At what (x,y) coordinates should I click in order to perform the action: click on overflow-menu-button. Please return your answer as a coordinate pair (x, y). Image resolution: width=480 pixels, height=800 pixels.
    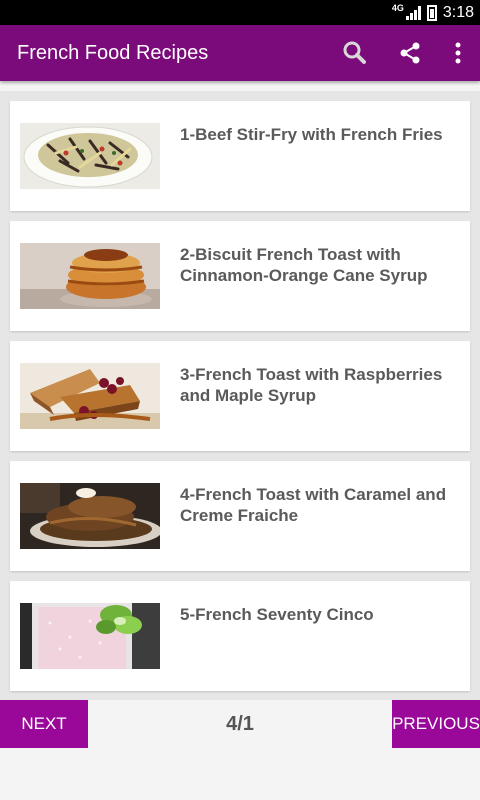
    Looking at the image, I should click on (458, 53).